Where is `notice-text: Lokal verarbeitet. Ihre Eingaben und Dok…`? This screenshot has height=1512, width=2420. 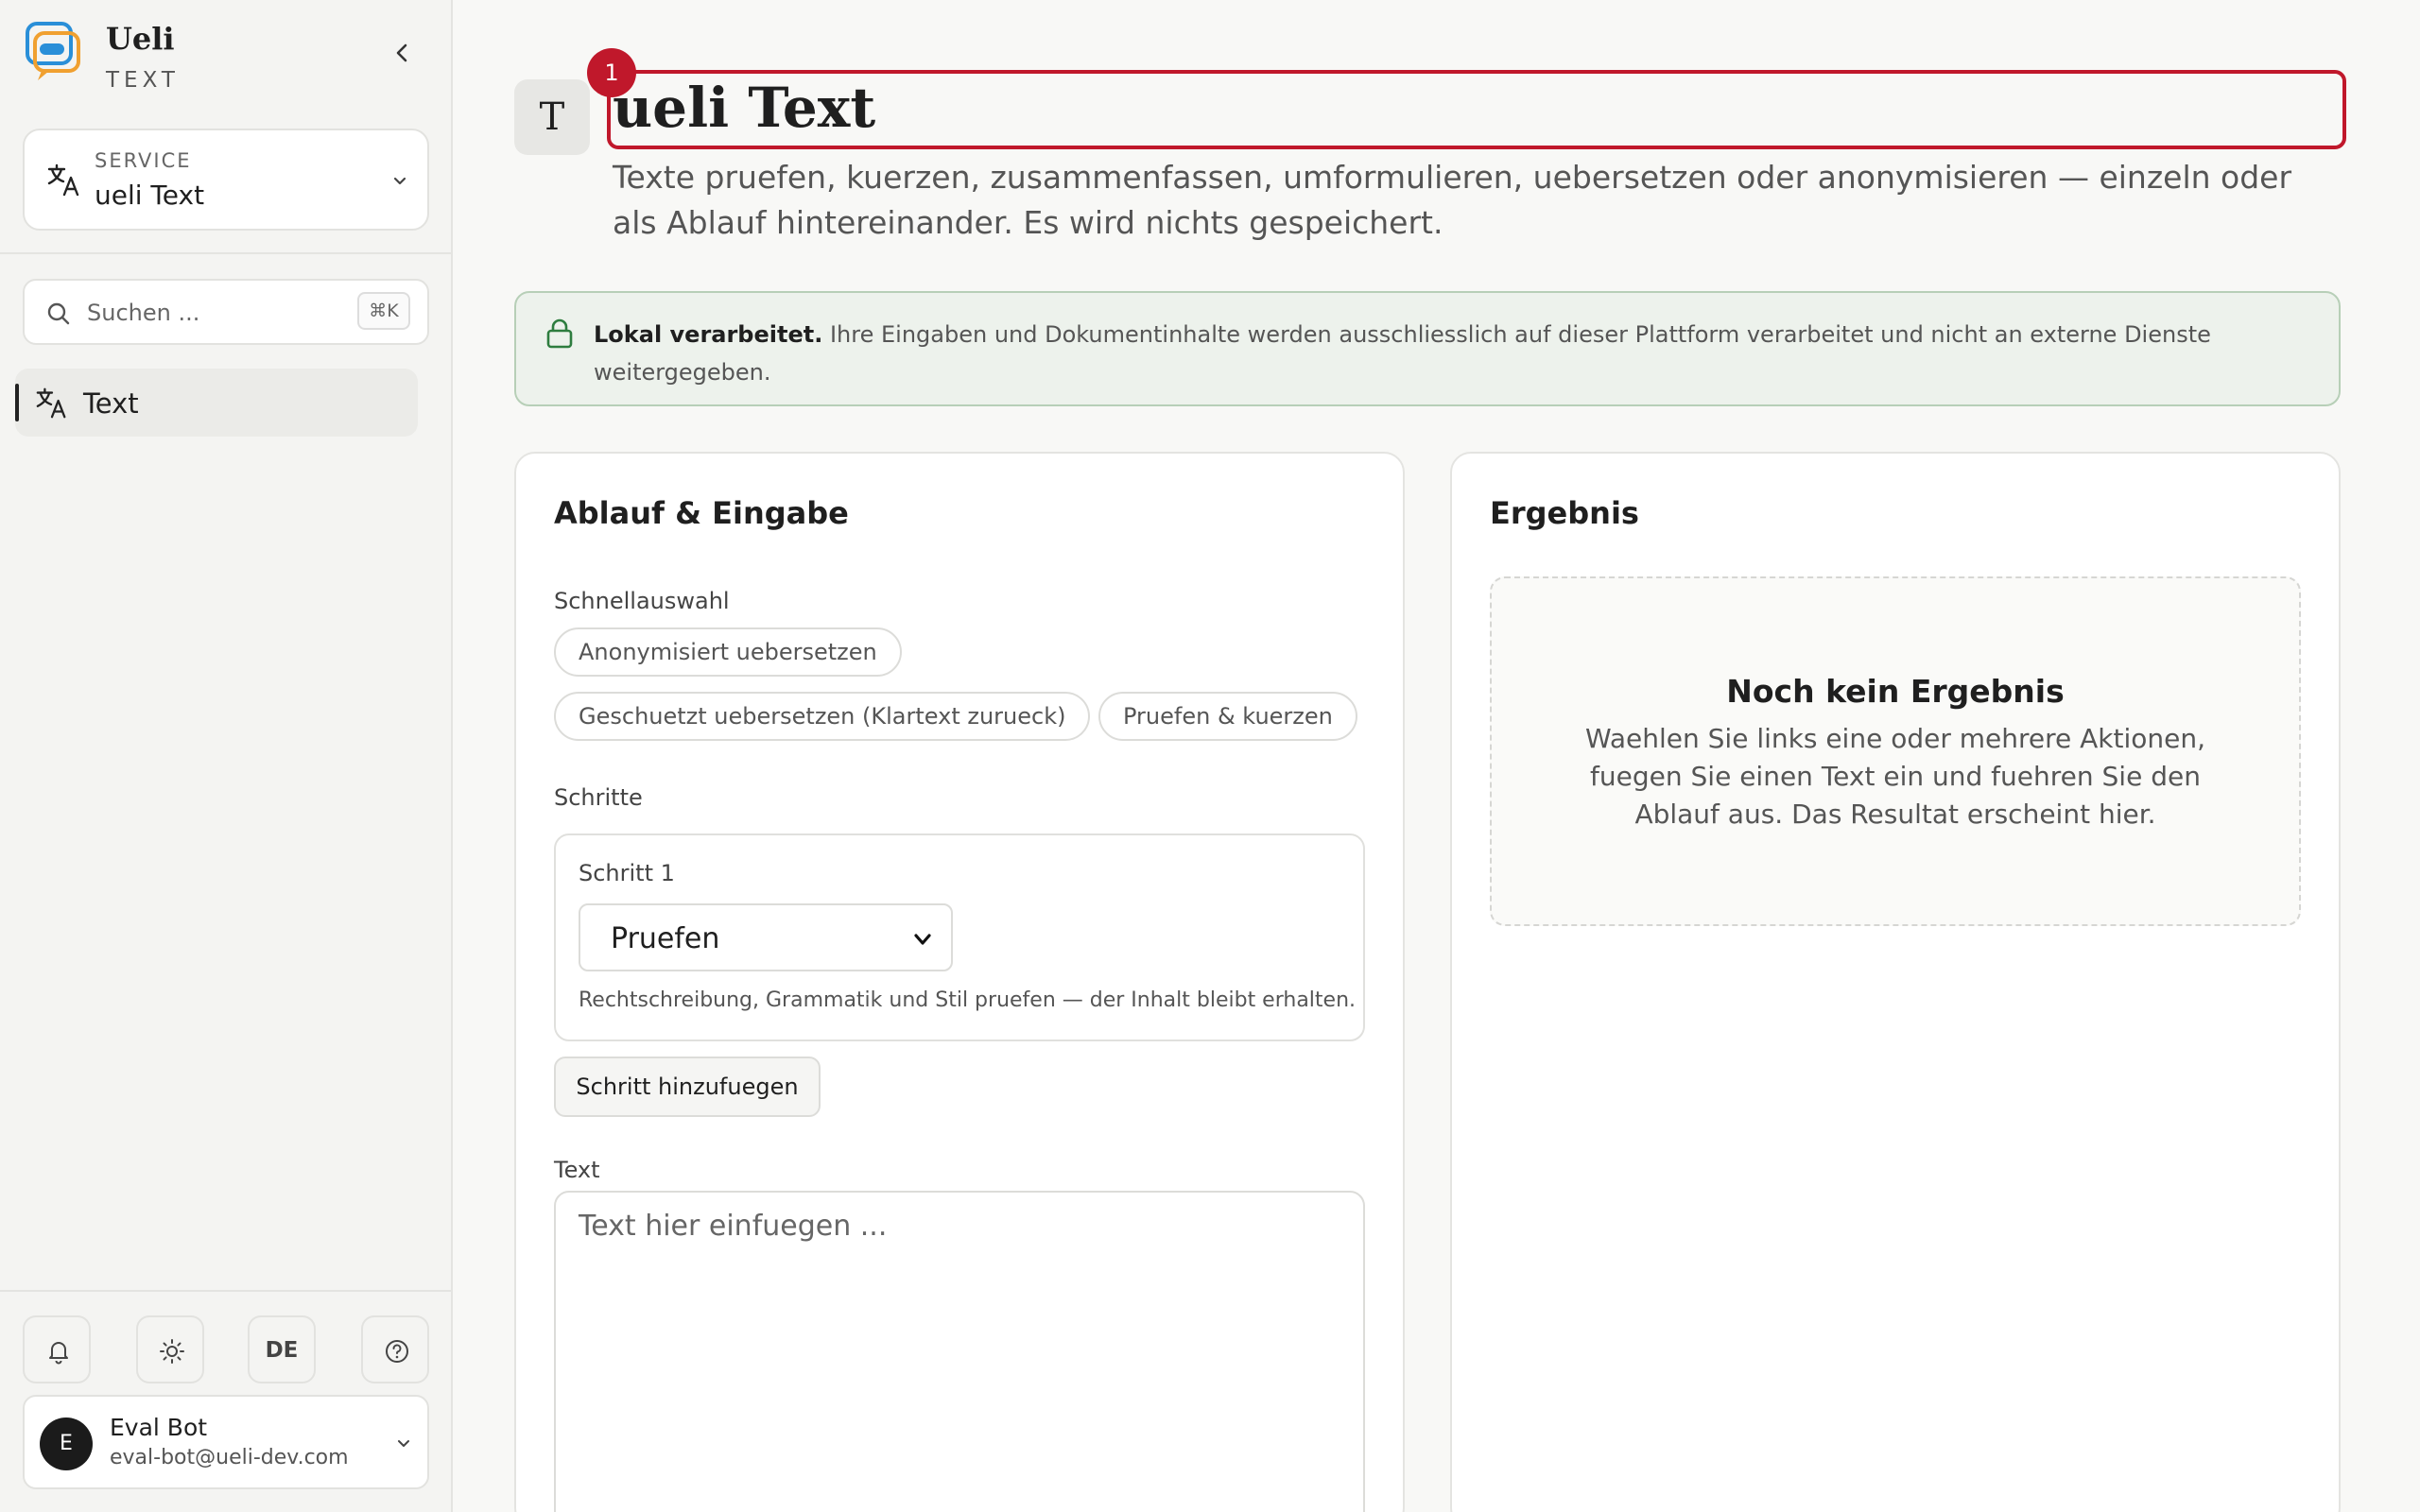
notice-text: Lokal verarbeitet. Ihre Eingaben und Dok… is located at coordinates (1435, 353).